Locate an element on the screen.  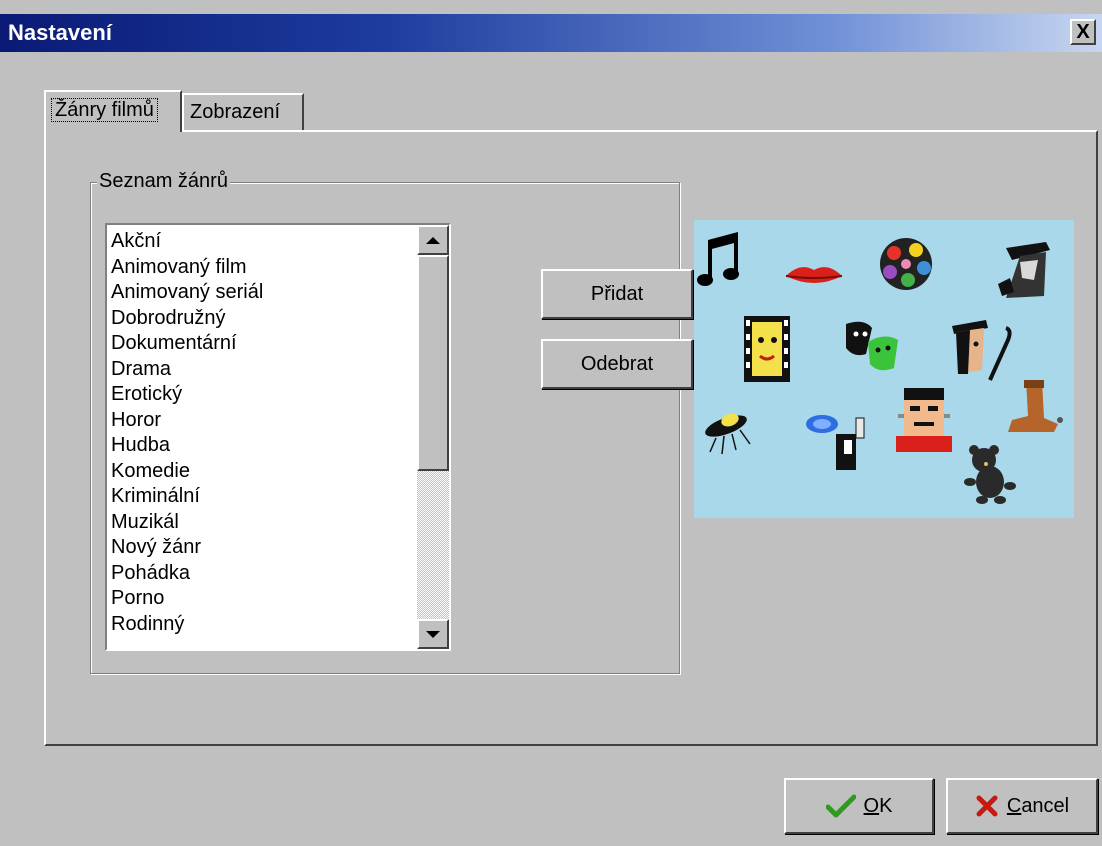
checkmark-icon is located at coordinates (840, 806).